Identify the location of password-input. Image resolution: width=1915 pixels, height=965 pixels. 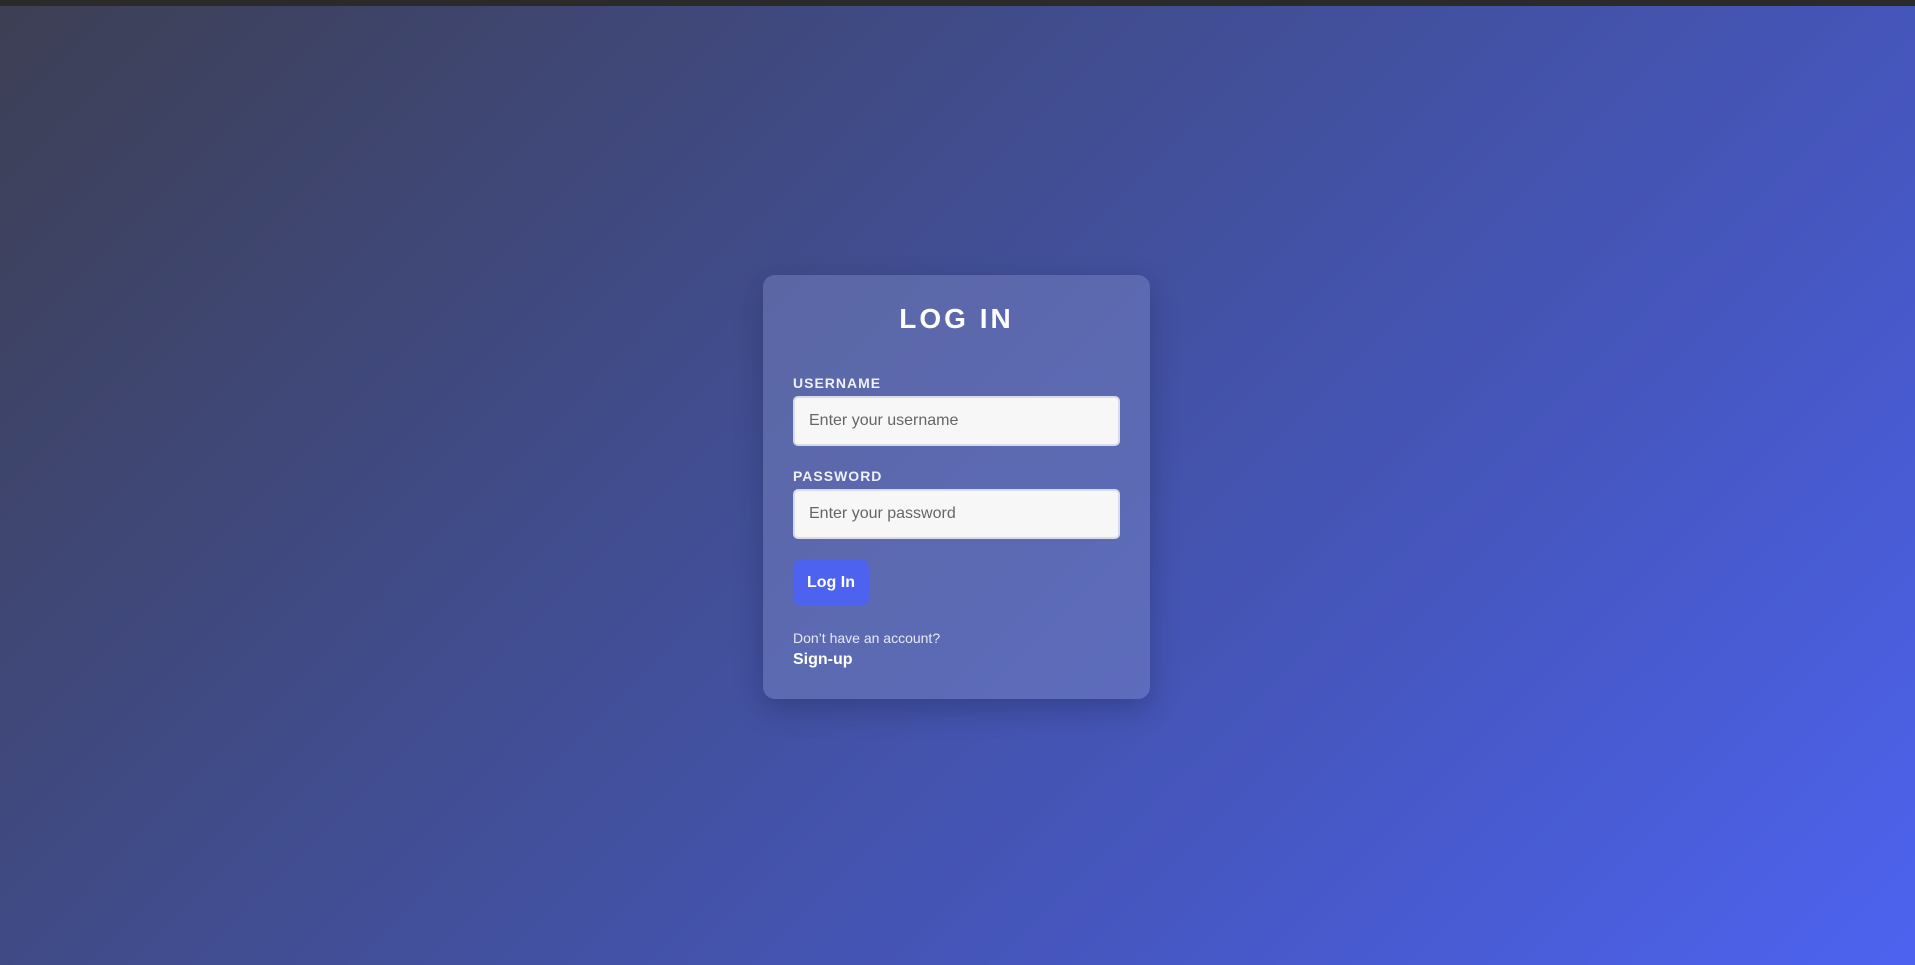
(956, 514).